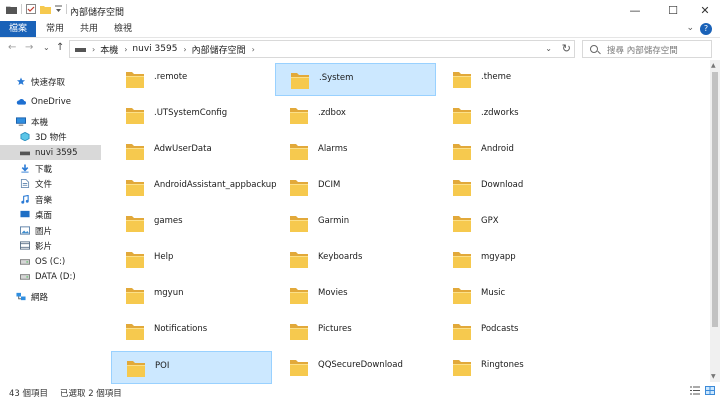  What do you see at coordinates (566, 48) in the screenshot?
I see `refresh-icon: ↻` at bounding box center [566, 48].